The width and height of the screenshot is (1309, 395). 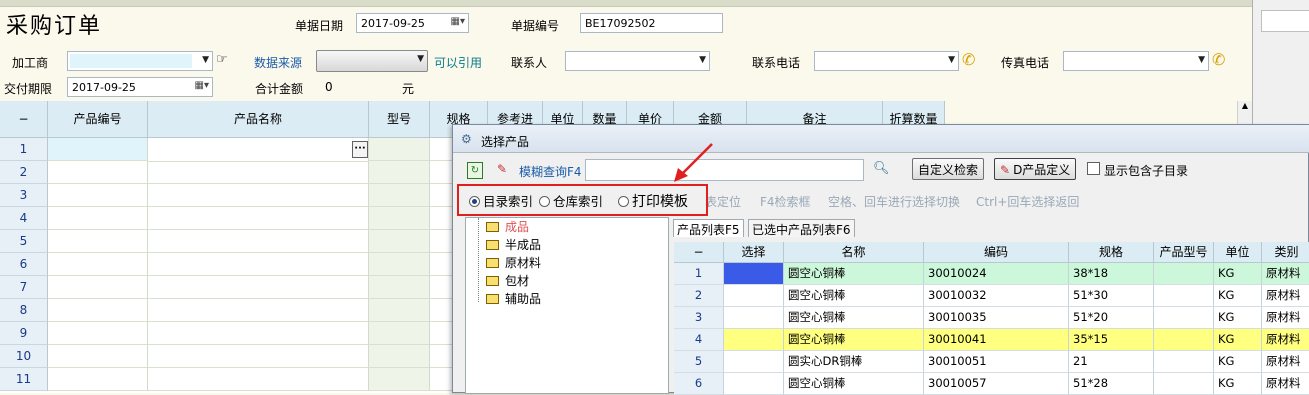 What do you see at coordinates (1111, 340) in the screenshot?
I see `product-cell: 35*15` at bounding box center [1111, 340].